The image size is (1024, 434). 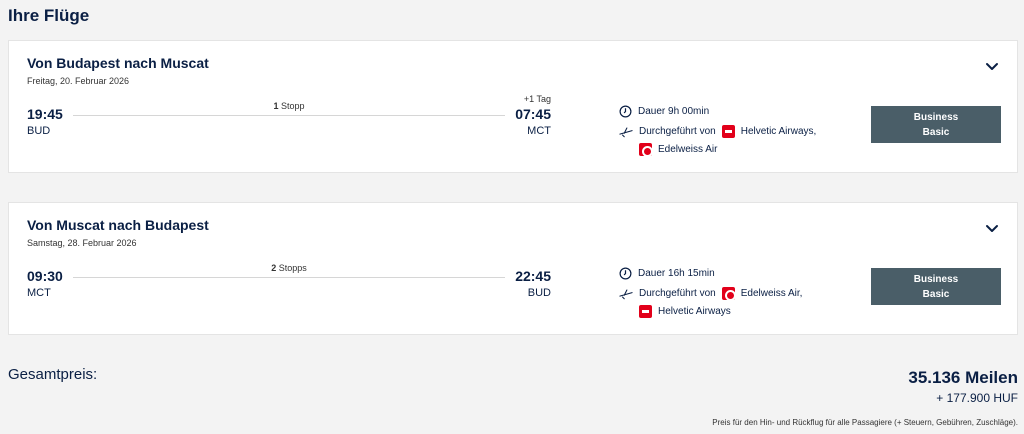 What do you see at coordinates (771, 293) in the screenshot?
I see `airline-name: Edelweiss Air,` at bounding box center [771, 293].